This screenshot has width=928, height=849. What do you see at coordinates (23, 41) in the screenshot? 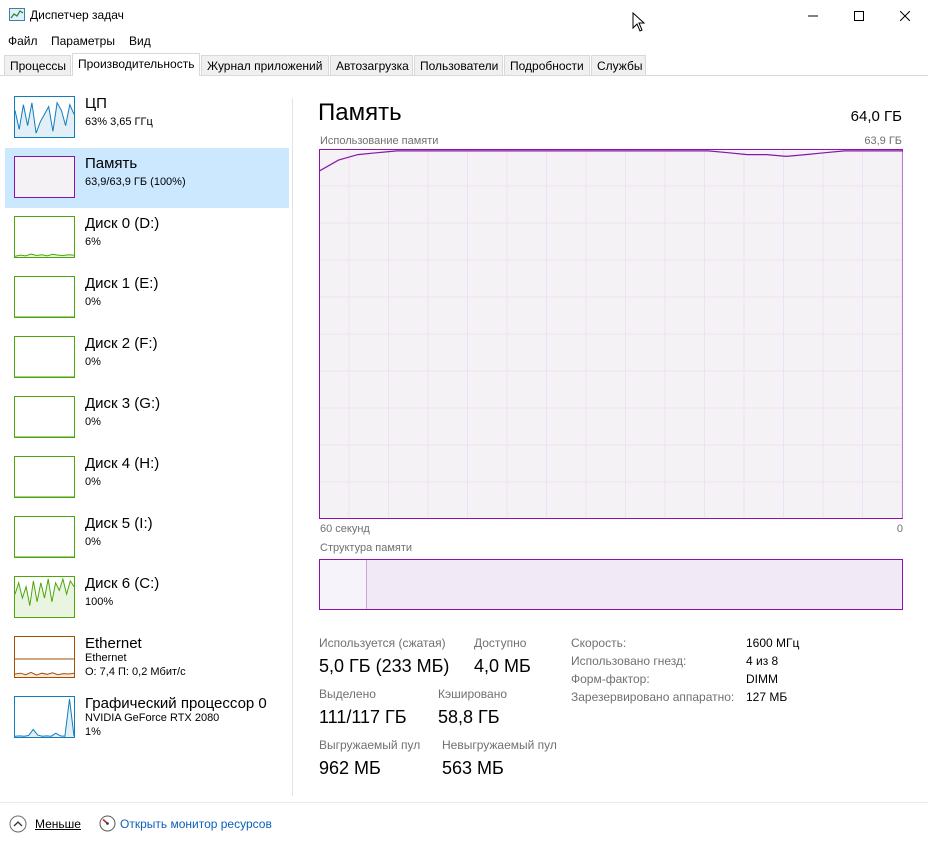
I see `menu-file: Файл` at bounding box center [23, 41].